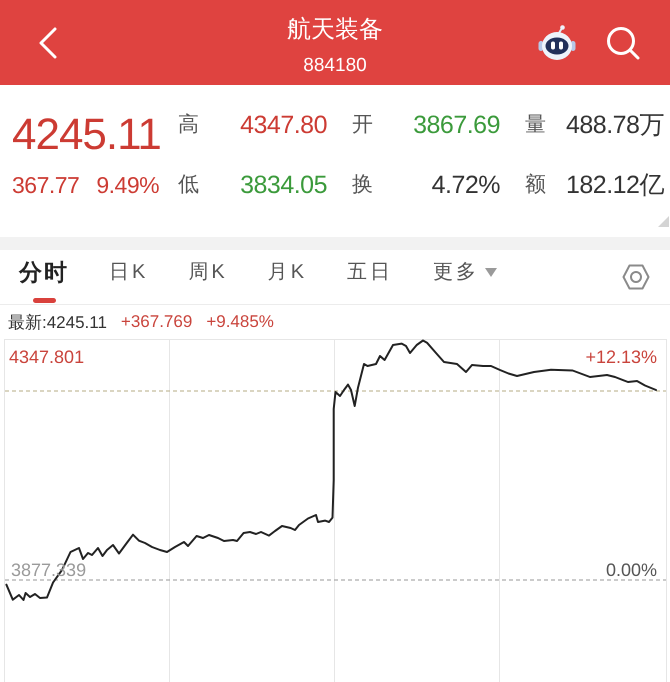  I want to click on chart-tab: 分时, so click(44, 277).